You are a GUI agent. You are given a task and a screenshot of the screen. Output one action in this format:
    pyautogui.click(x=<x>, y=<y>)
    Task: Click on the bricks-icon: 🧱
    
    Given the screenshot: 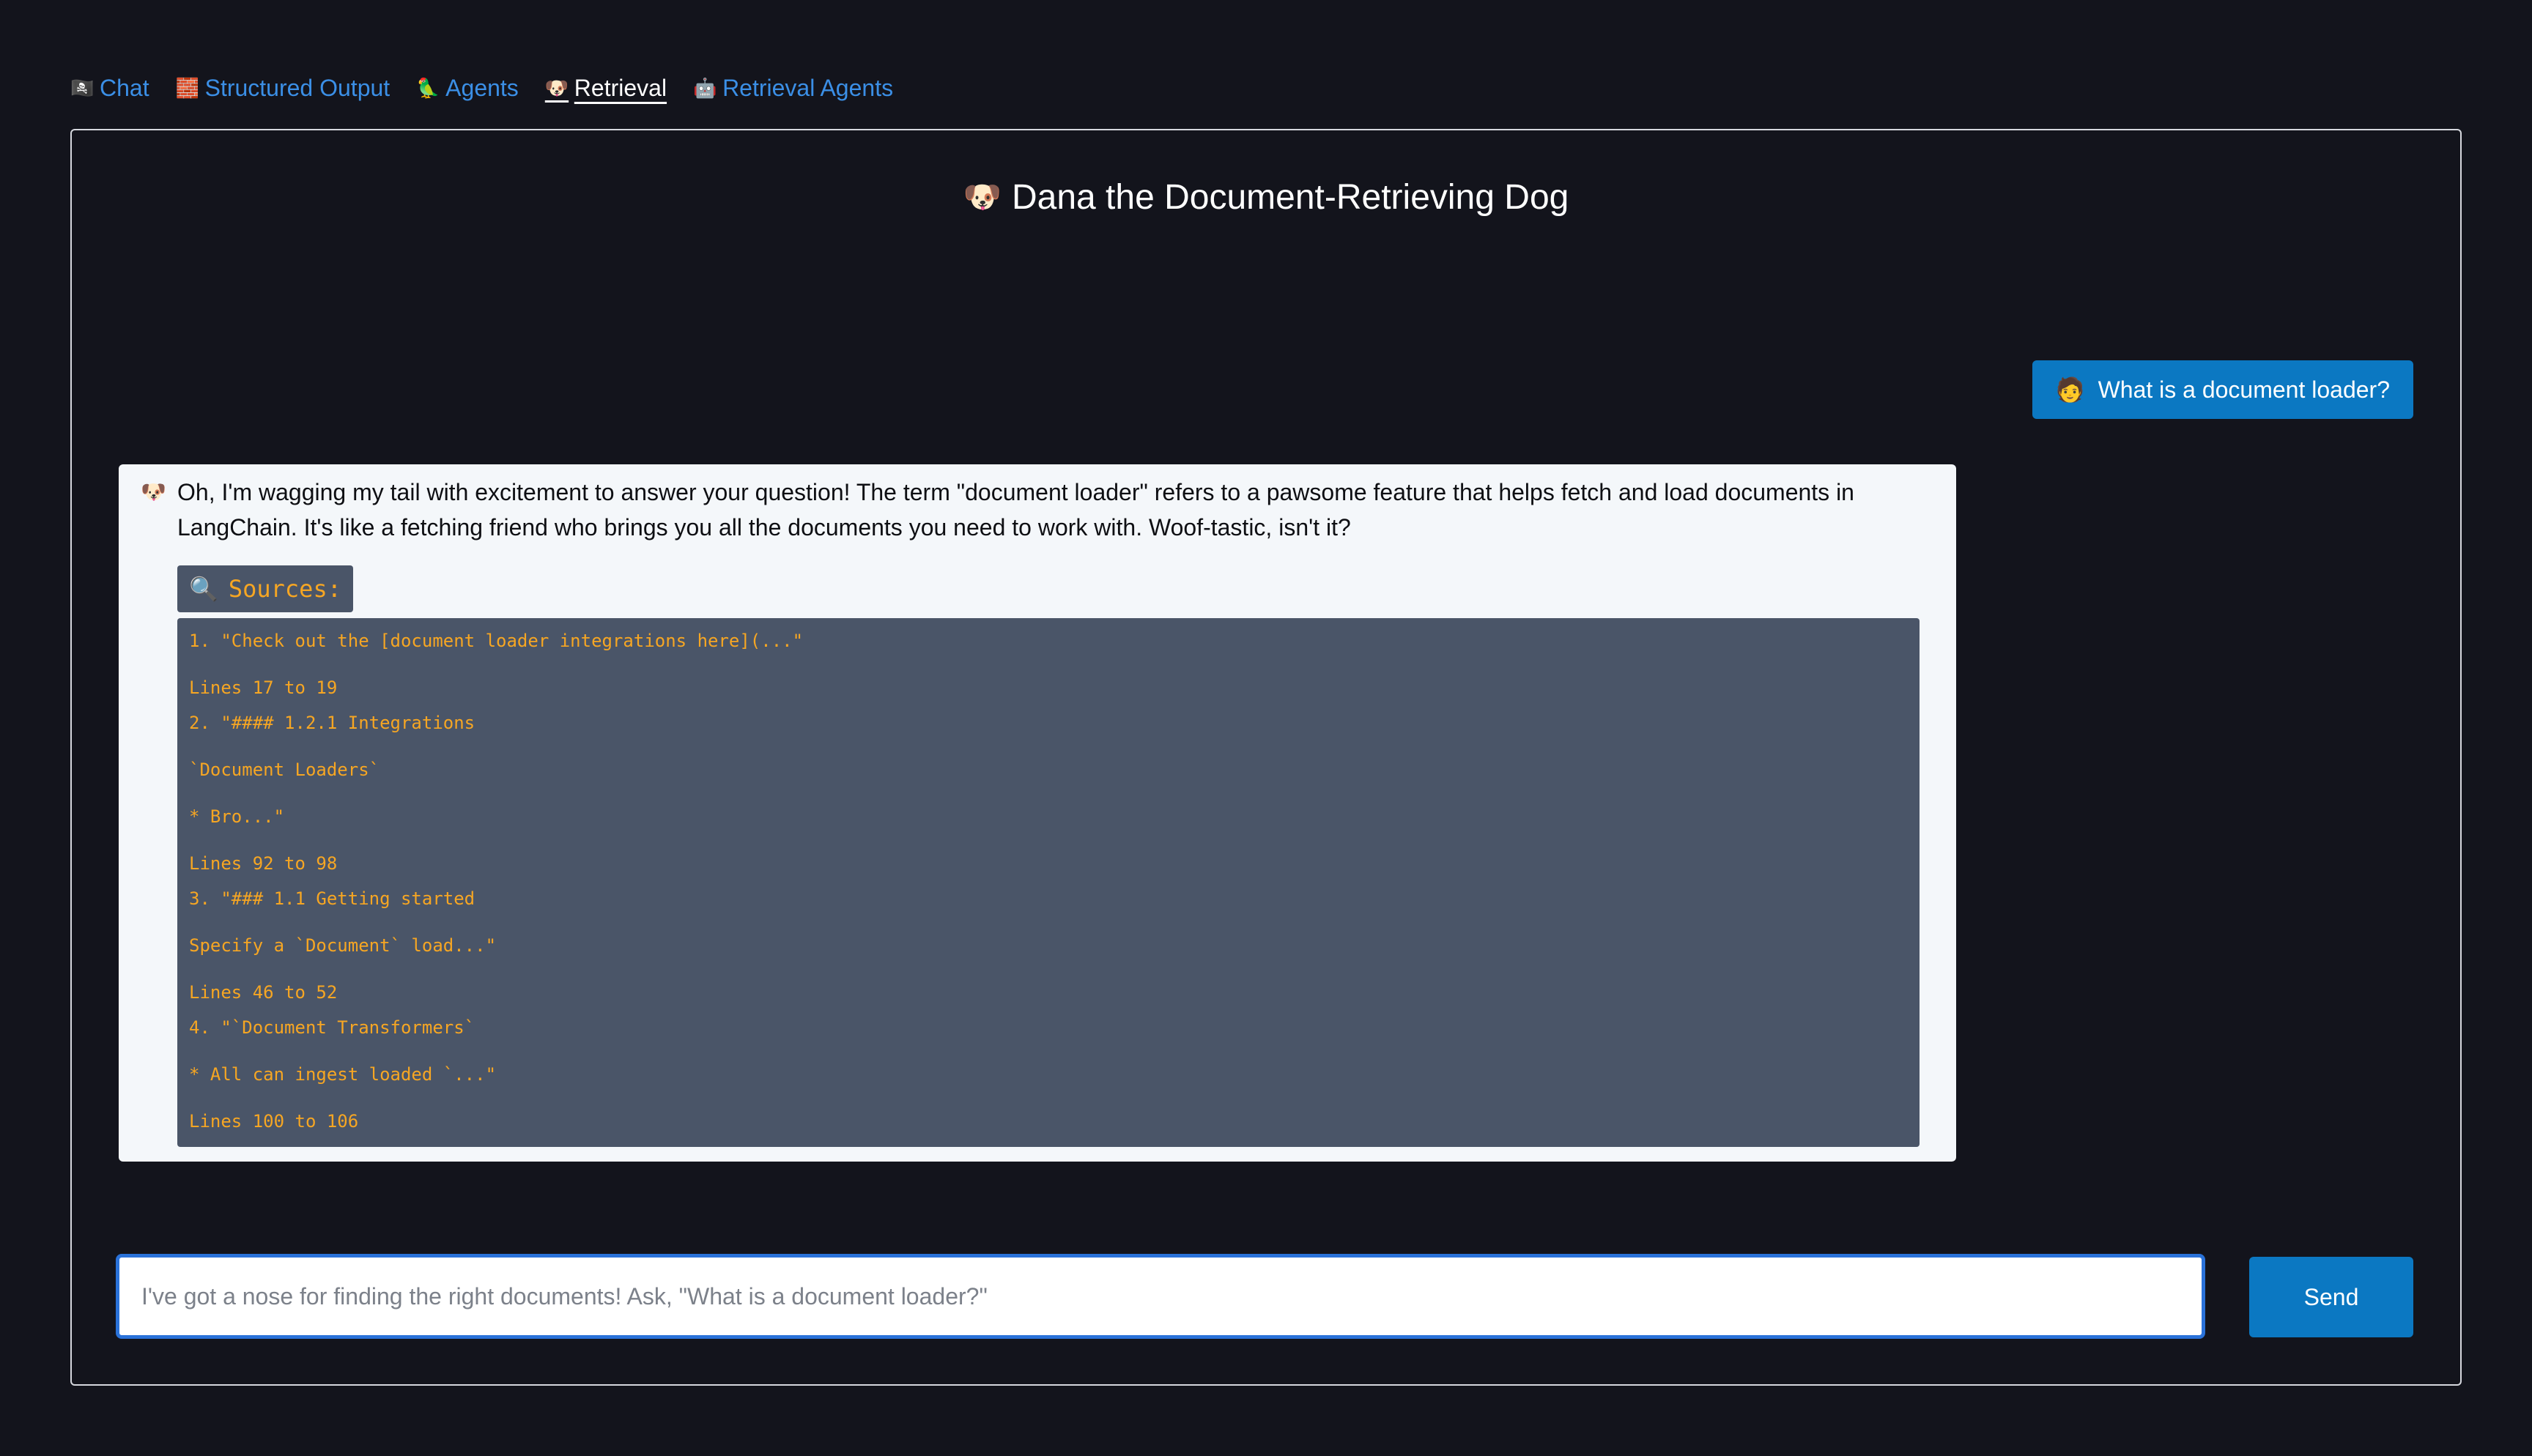 What is the action you would take?
    pyautogui.click(x=187, y=88)
    